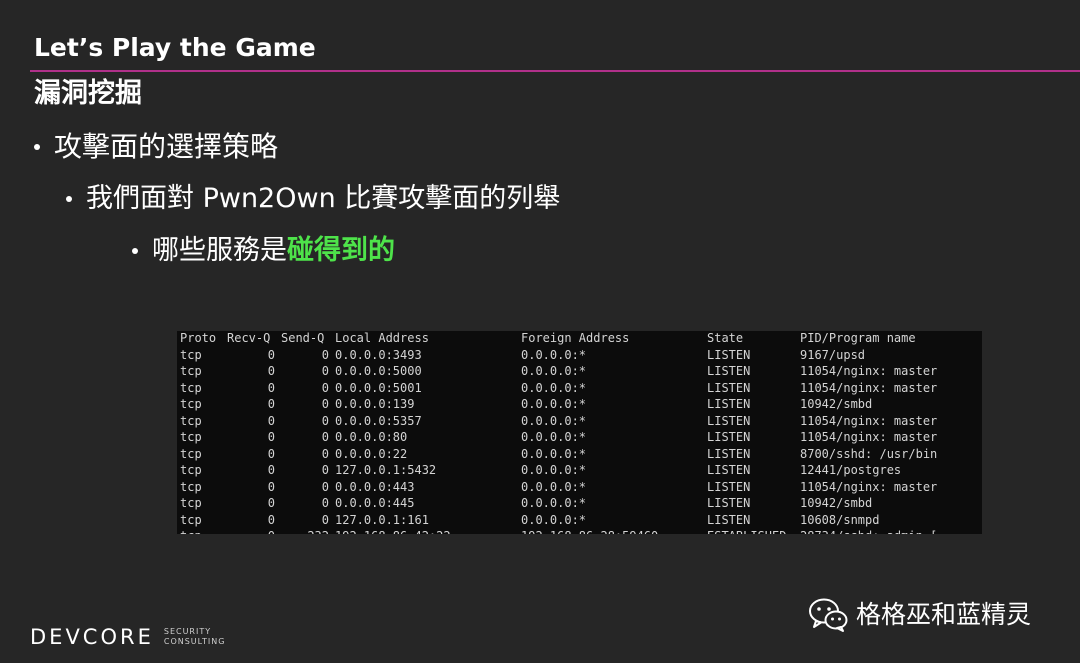 The width and height of the screenshot is (1080, 663). What do you see at coordinates (746, 531) in the screenshot?
I see `terminal-cell: ESTABLISHED` at bounding box center [746, 531].